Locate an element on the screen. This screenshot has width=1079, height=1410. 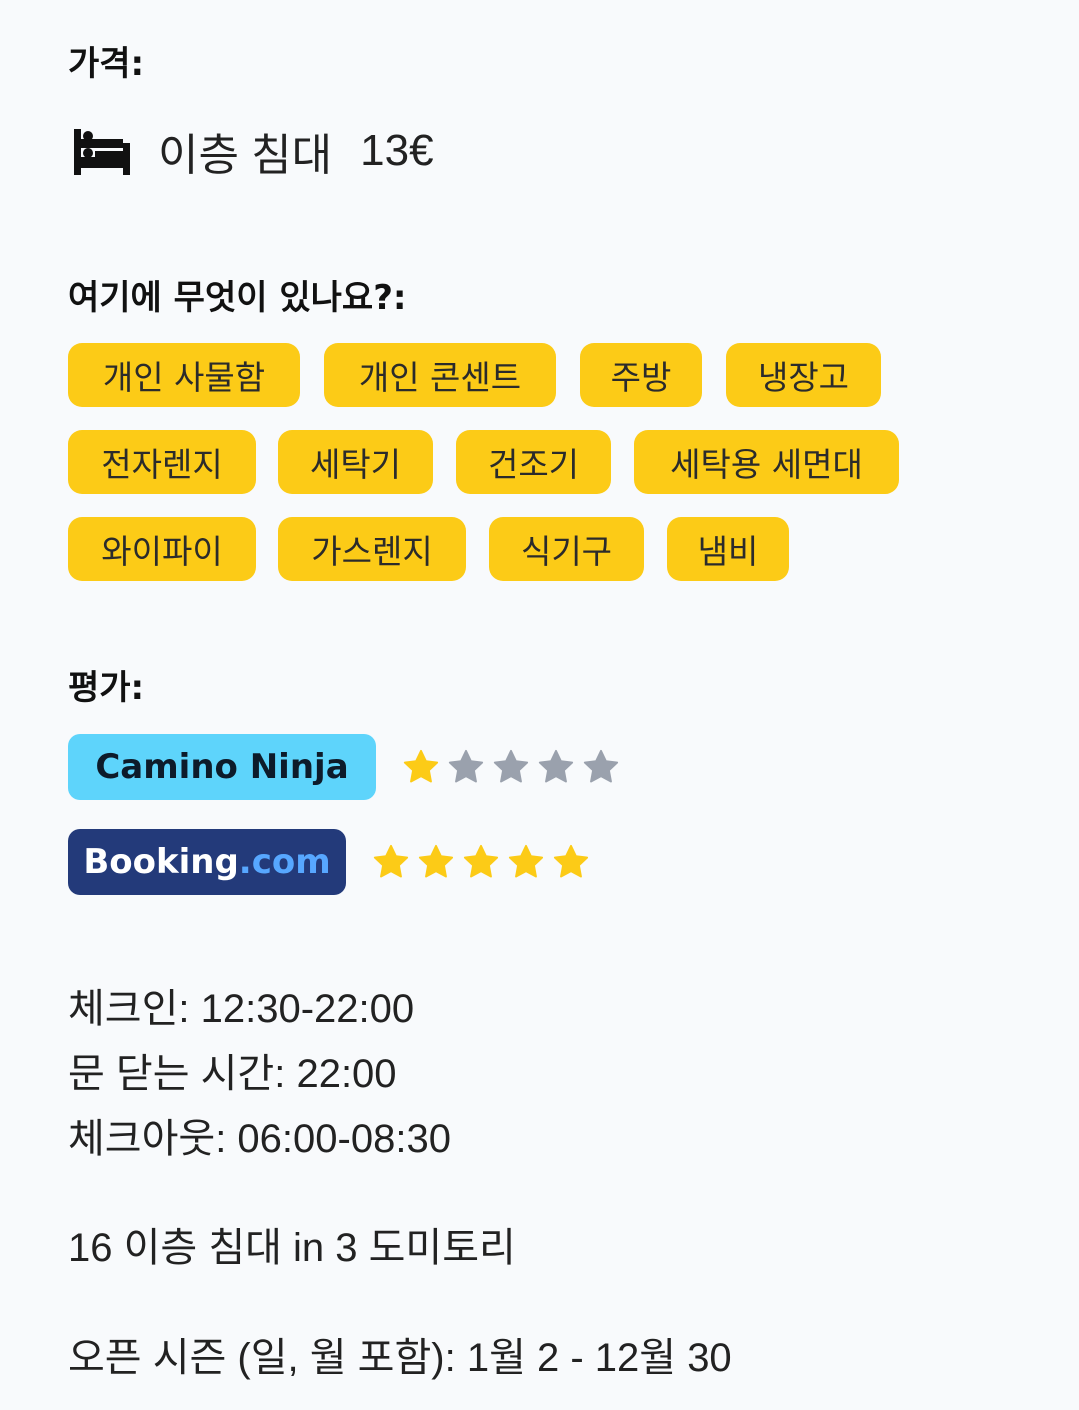
booking-label-suffix: .com is located at coordinates (284, 862).